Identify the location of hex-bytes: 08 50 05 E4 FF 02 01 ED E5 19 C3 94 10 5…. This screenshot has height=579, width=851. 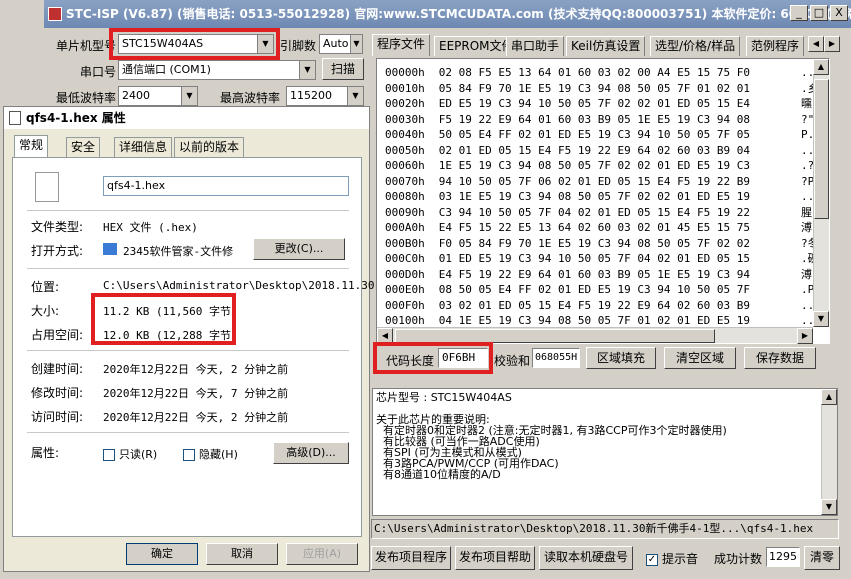
(594, 289).